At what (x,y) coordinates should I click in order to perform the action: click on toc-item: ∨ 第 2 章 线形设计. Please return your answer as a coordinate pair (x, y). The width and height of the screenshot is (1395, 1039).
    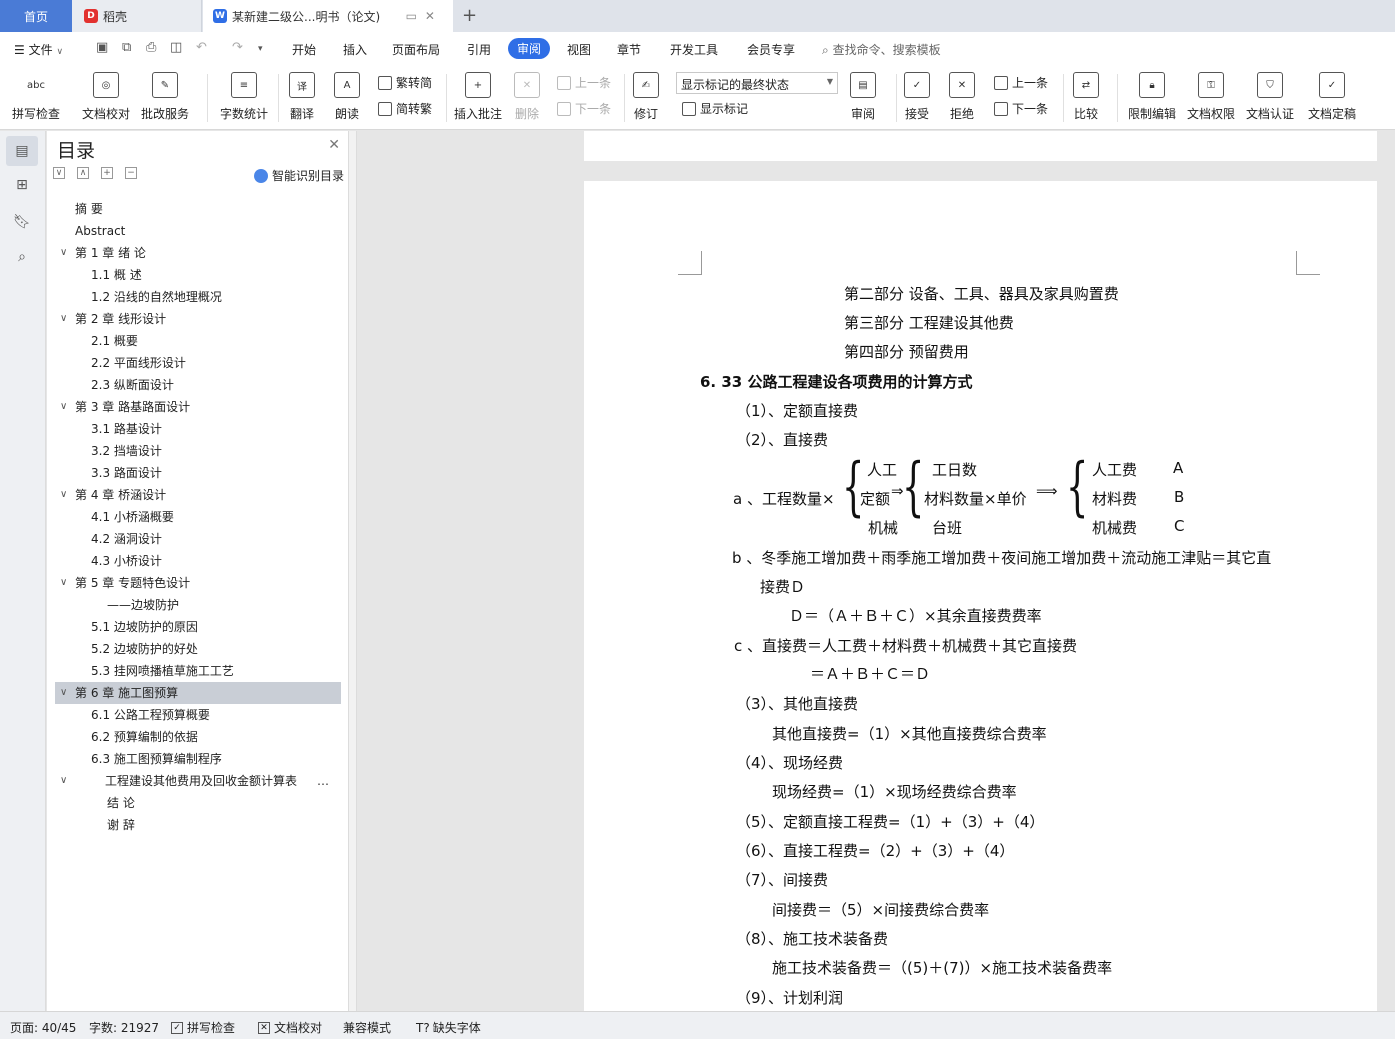
    Looking at the image, I should click on (198, 319).